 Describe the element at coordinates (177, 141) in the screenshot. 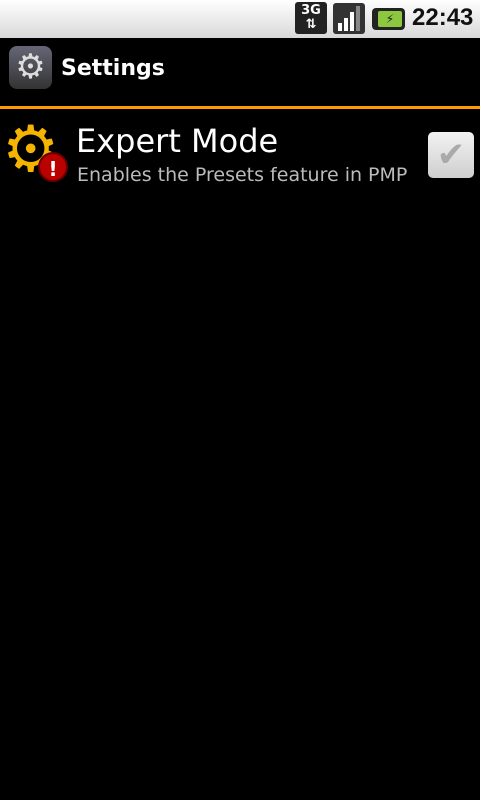

I see `preference-title: Expert Mode` at that location.